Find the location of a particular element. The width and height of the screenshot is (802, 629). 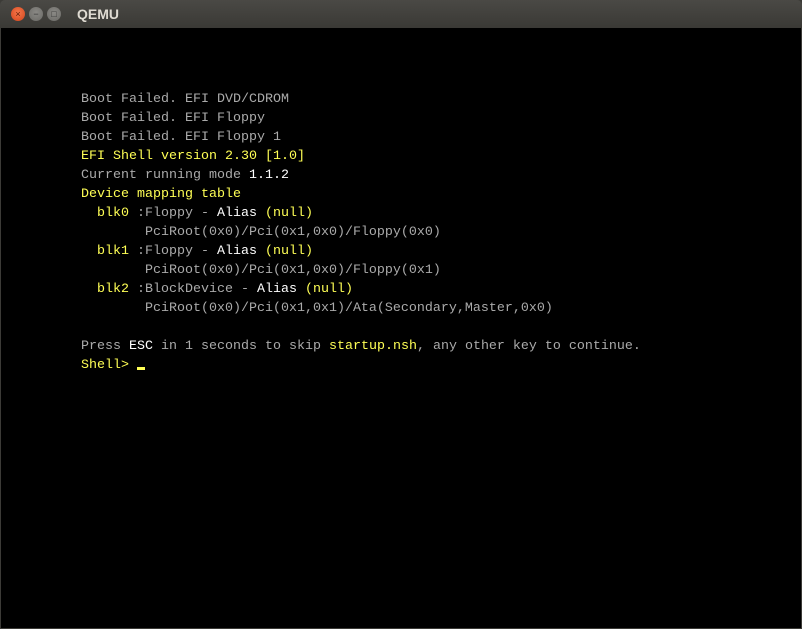

terminal-line: blk1 :Floppy - Alias (null) is located at coordinates (361, 251).